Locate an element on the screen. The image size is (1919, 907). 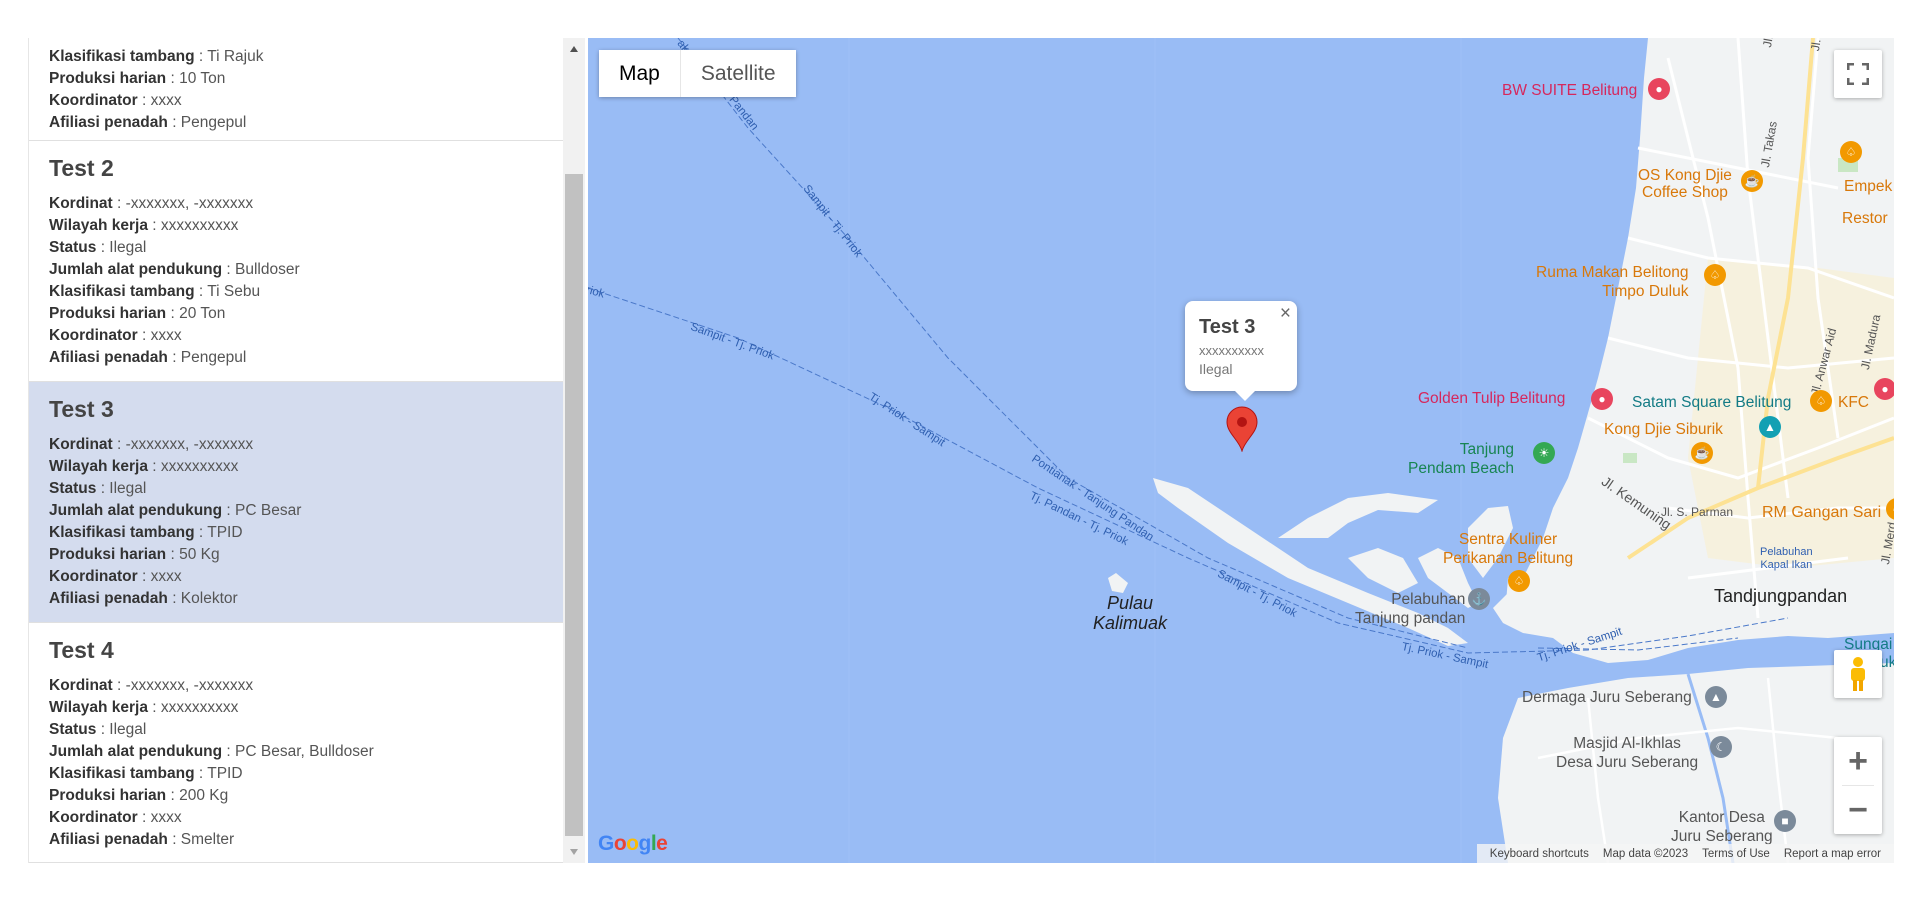
poi-label: Masjid Al-Ikhlas Desa Juru Seberang is located at coordinates (1627, 753).